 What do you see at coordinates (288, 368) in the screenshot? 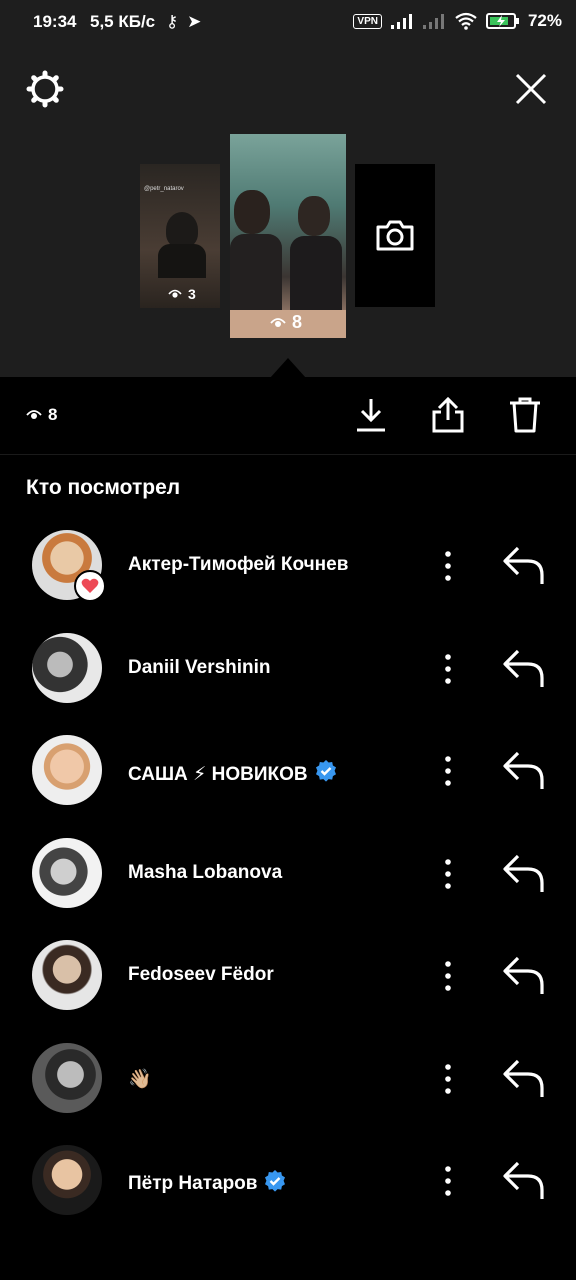
I see `selection-pointer` at bounding box center [288, 368].